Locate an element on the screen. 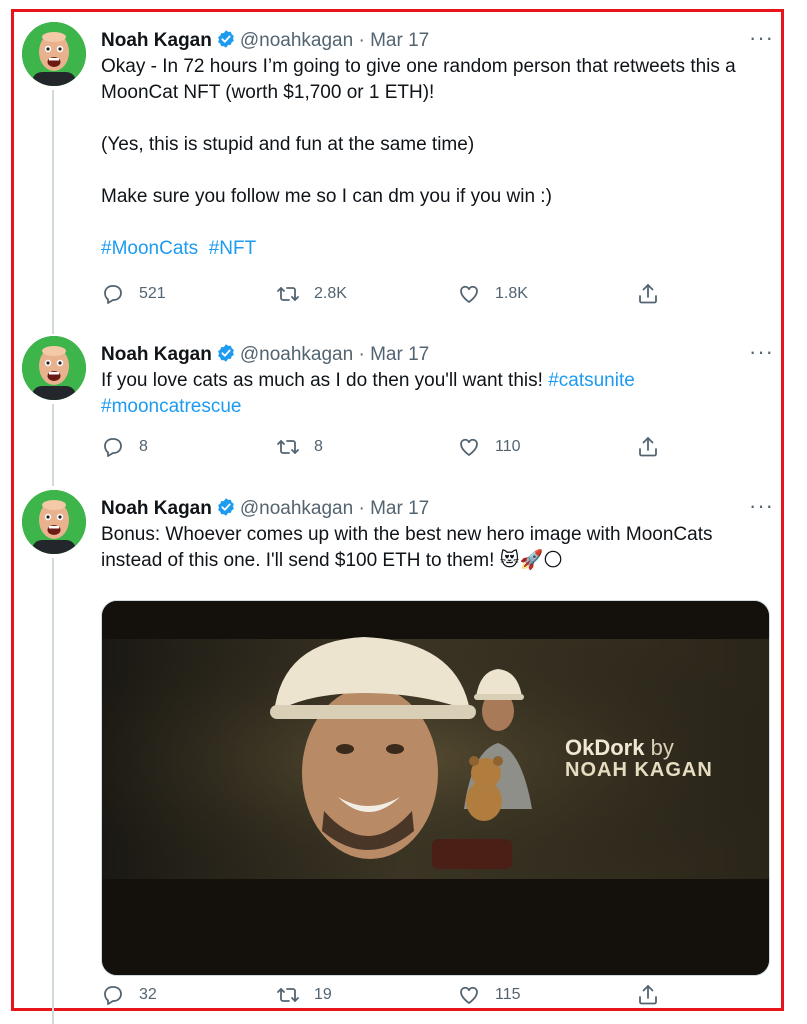 Image resolution: width=807 pixels, height=1024 pixels. banner-title: OkDork by is located at coordinates (619, 748).